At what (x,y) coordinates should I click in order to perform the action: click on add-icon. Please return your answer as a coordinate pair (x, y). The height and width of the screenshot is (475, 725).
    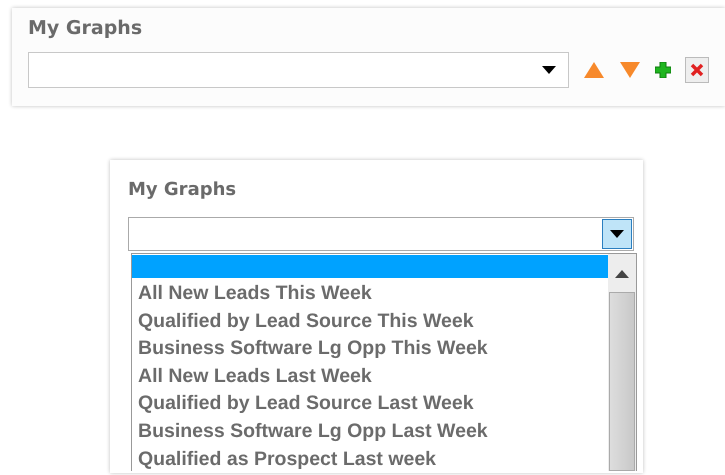
    Looking at the image, I should click on (663, 70).